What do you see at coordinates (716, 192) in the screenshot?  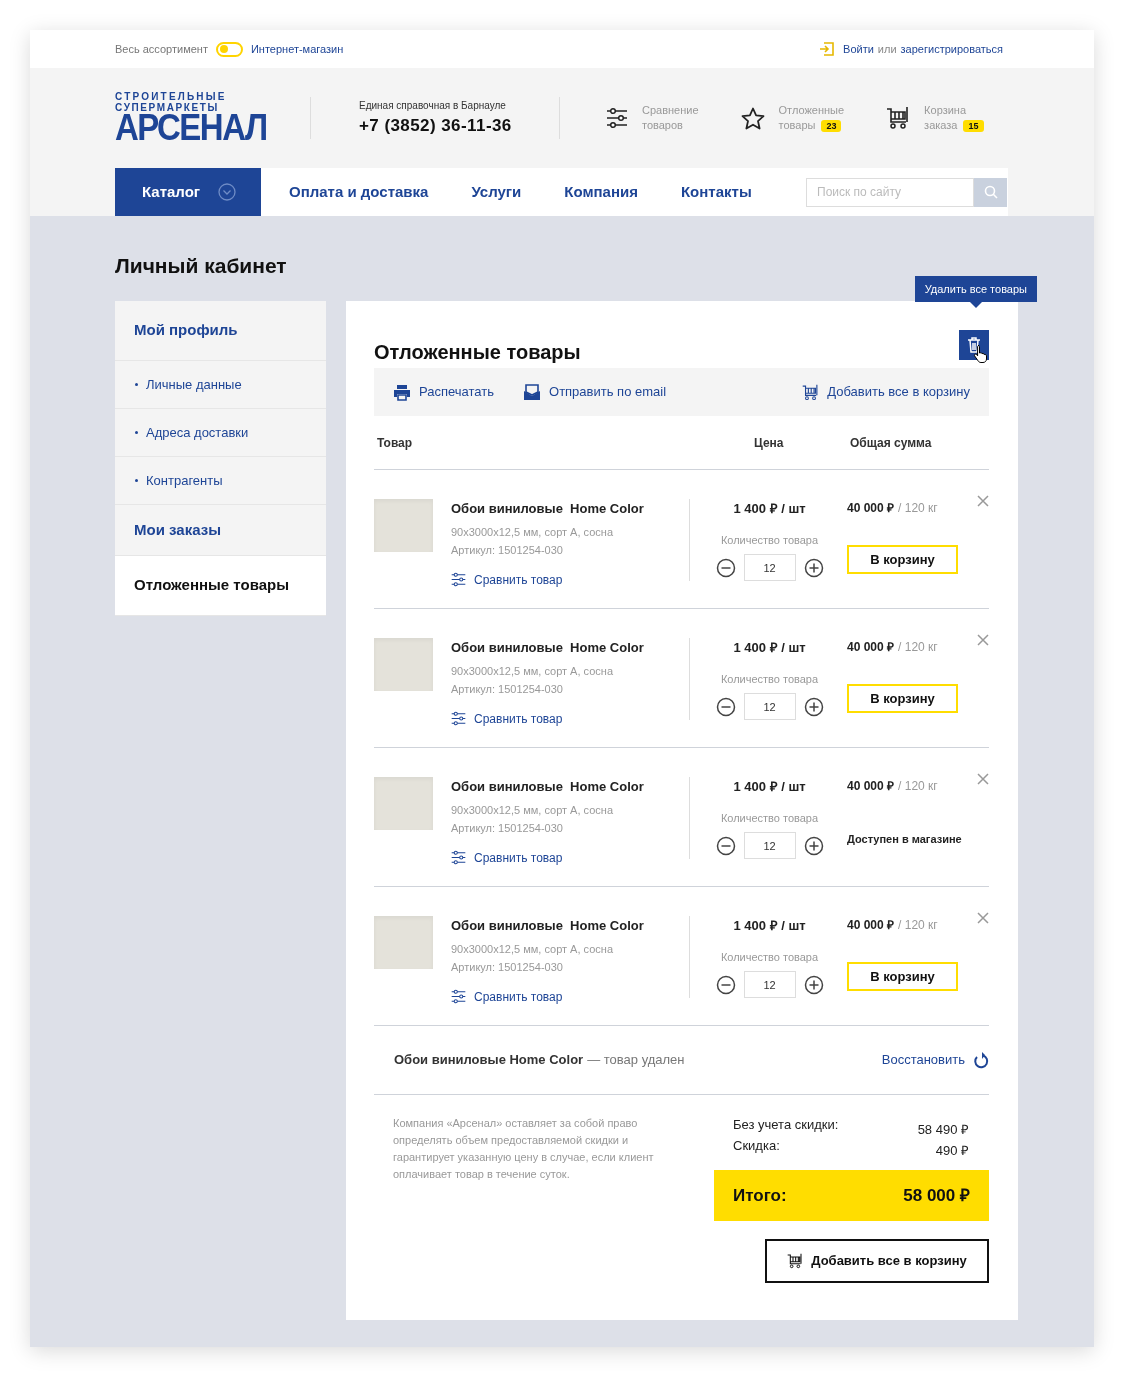 I see `nav-link: Контакты` at bounding box center [716, 192].